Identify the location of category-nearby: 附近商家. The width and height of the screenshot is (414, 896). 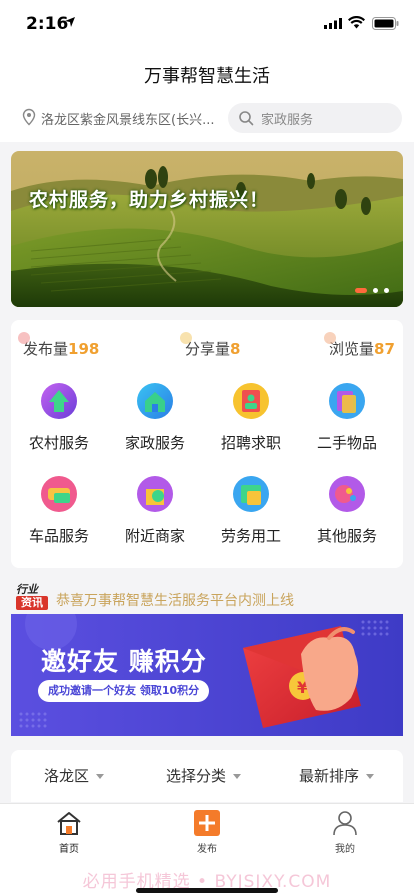
(155, 515).